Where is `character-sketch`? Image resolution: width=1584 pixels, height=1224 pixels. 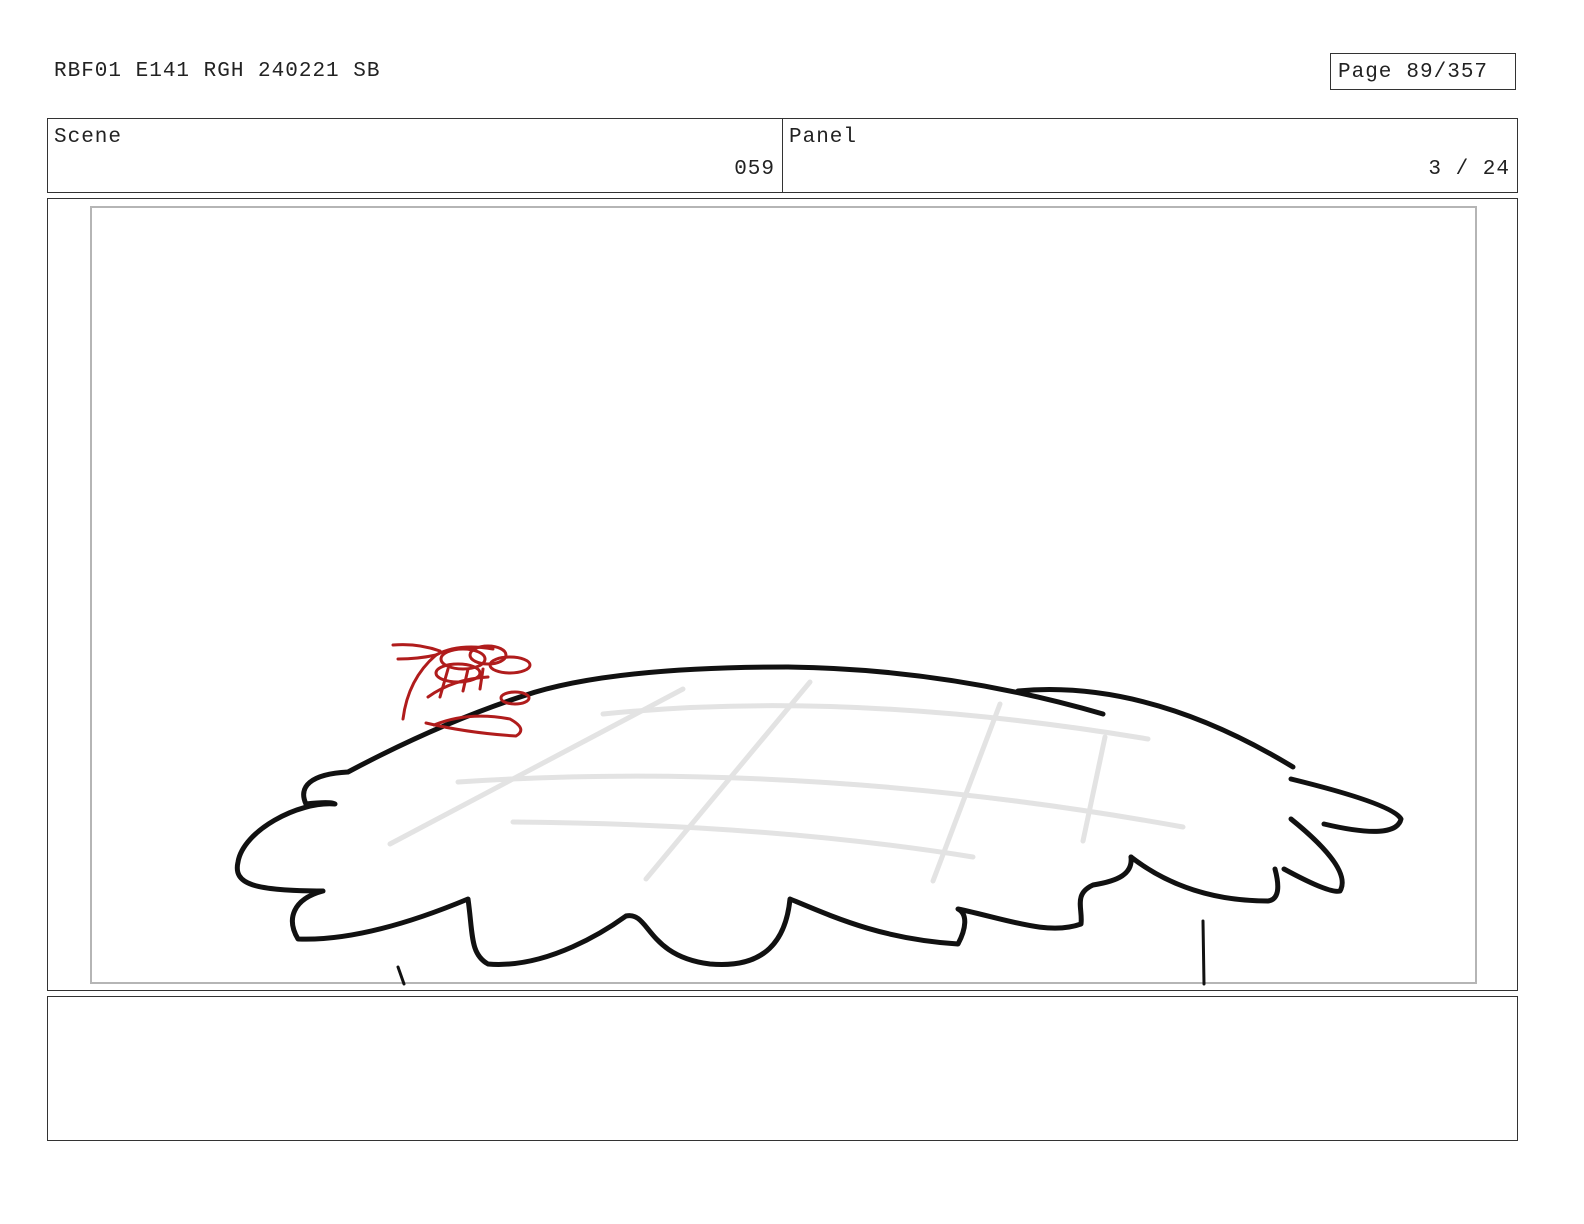
character-sketch is located at coordinates (461, 690).